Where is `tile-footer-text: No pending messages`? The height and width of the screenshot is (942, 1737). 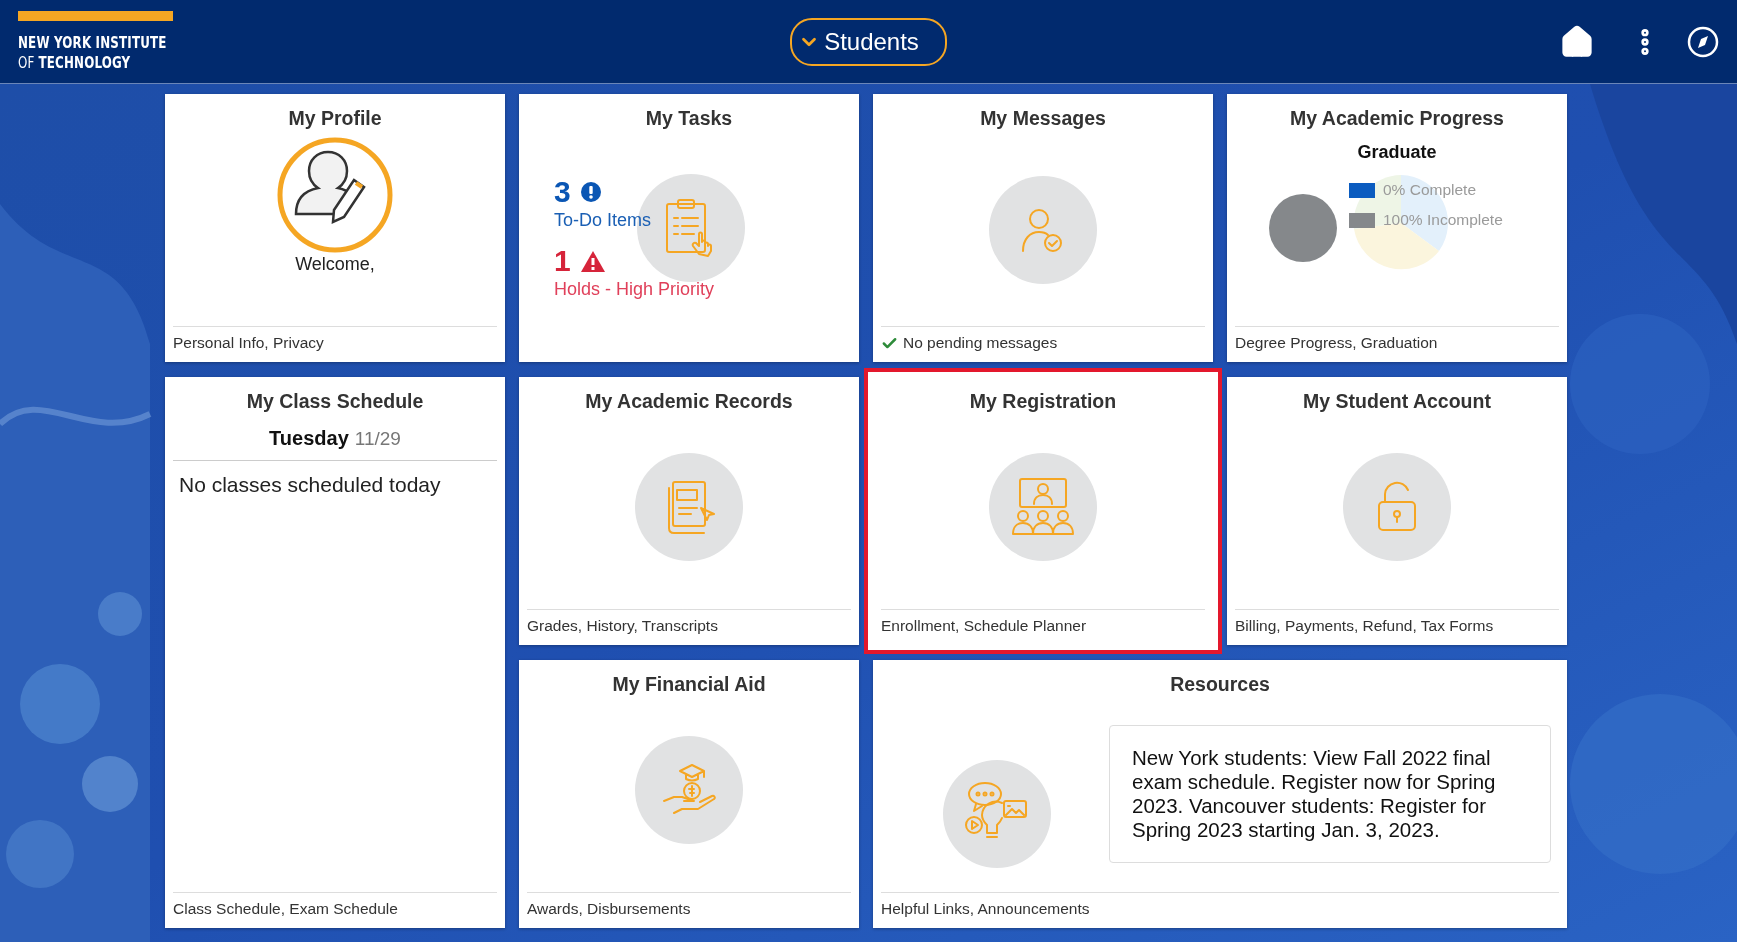 tile-footer-text: No pending messages is located at coordinates (980, 343).